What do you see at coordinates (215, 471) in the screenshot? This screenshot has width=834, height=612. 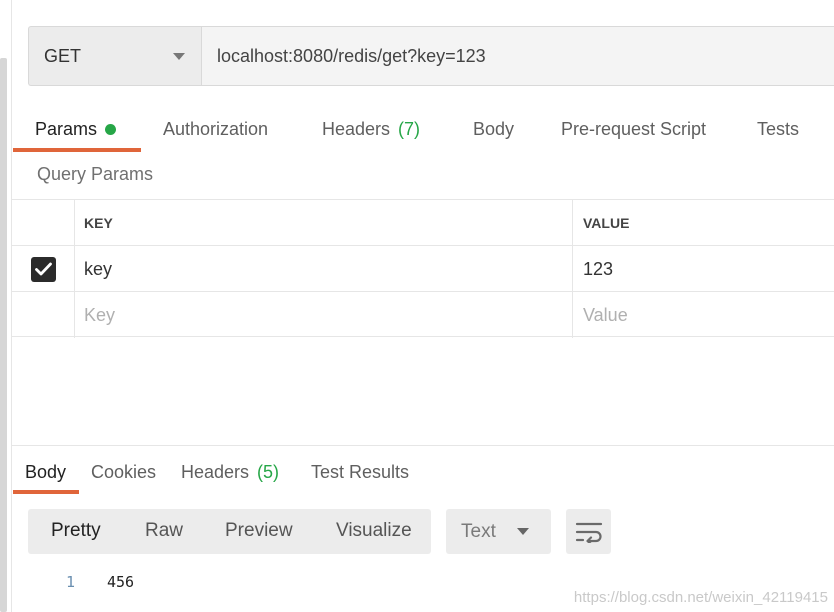 I see `tab-response-headers-label: Headers` at bounding box center [215, 471].